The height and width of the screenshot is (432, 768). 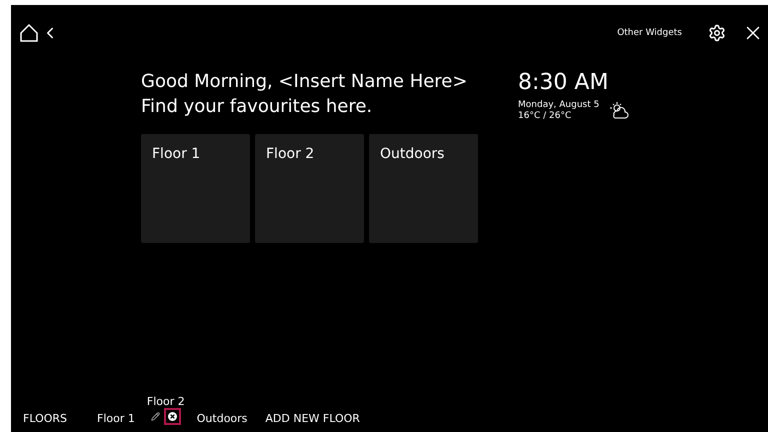 I want to click on floors-title: FLOORS, so click(x=45, y=418).